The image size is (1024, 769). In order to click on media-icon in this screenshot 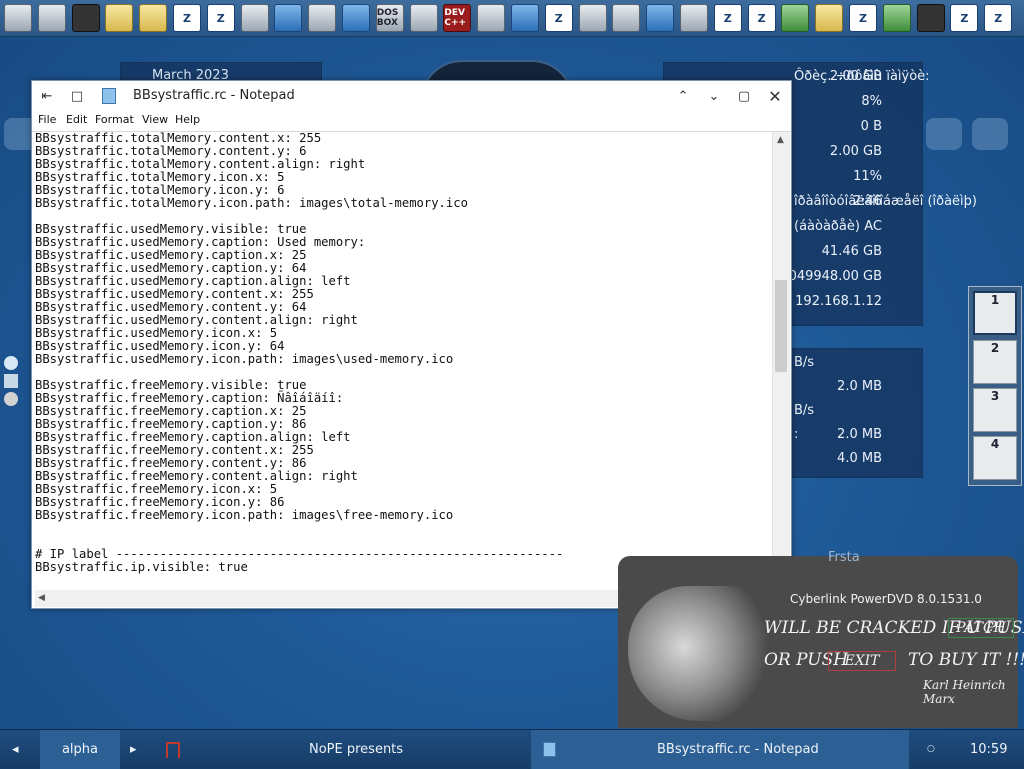, I will do `click(11, 381)`.